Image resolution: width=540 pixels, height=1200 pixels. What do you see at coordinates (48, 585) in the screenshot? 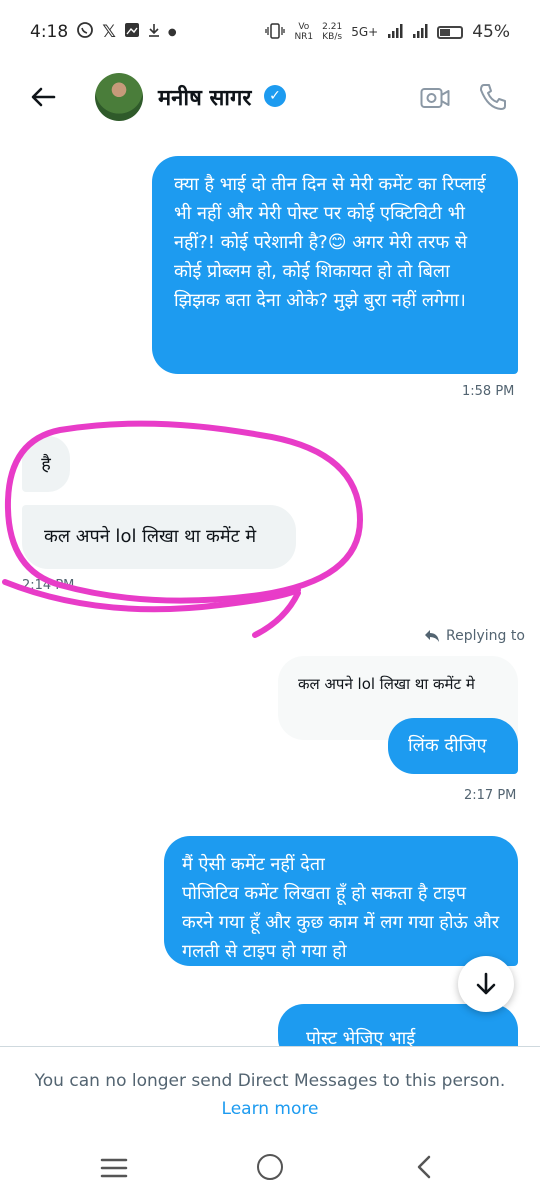
I see `message-timestamp: 2:14 PM` at bounding box center [48, 585].